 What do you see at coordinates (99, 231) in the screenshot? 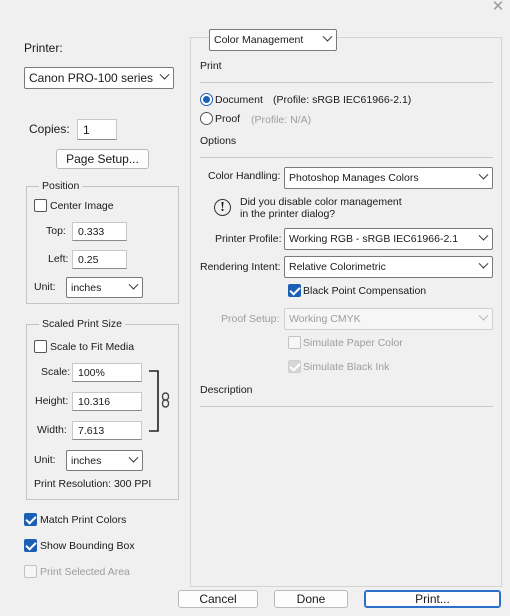
I see `top-input: 0.333` at bounding box center [99, 231].